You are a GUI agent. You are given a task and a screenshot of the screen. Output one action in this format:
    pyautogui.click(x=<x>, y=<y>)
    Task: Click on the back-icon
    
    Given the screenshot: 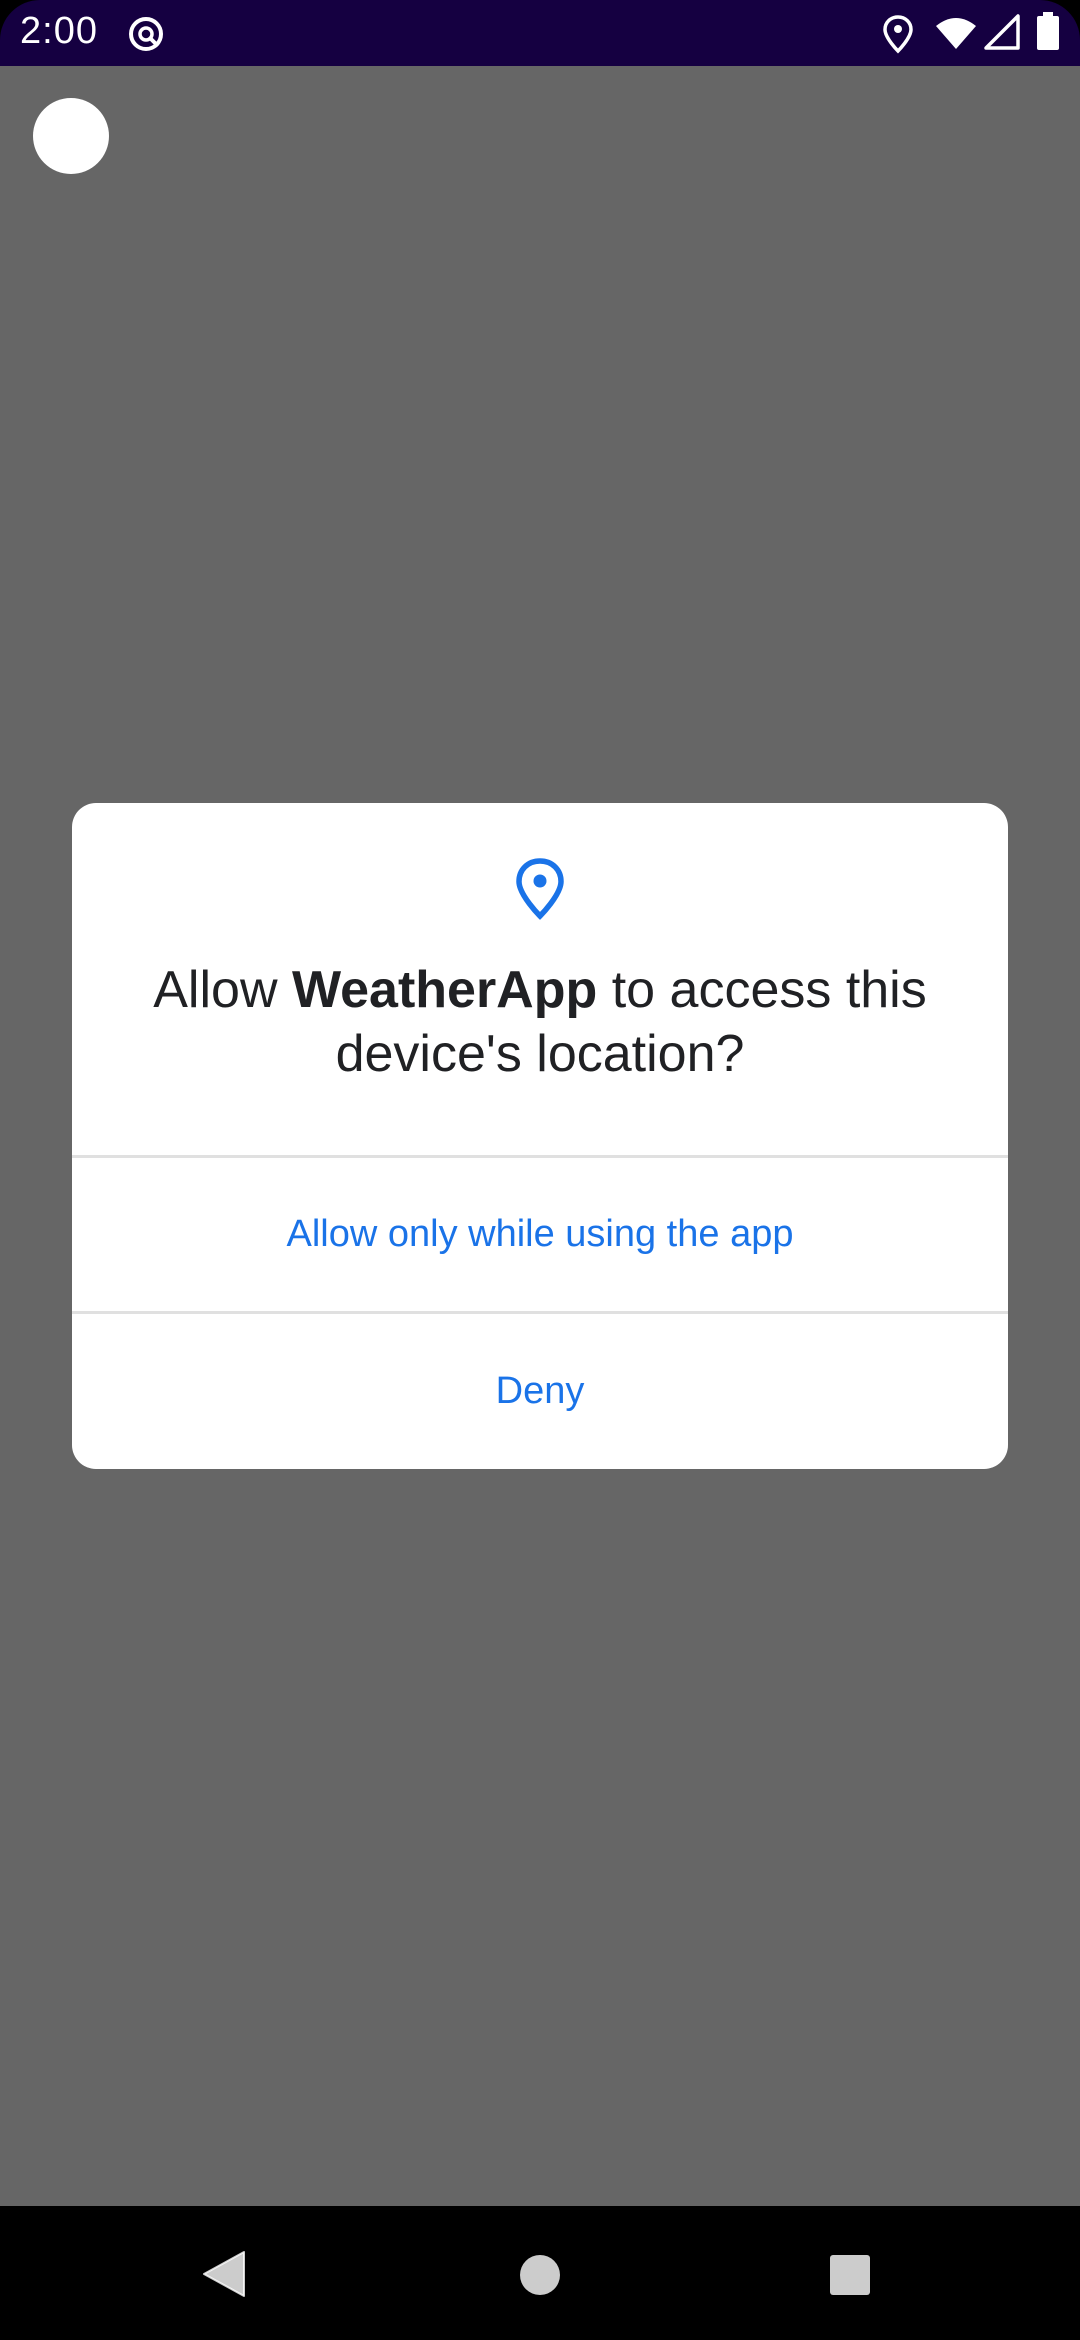 What is the action you would take?
    pyautogui.click(x=224, y=2276)
    